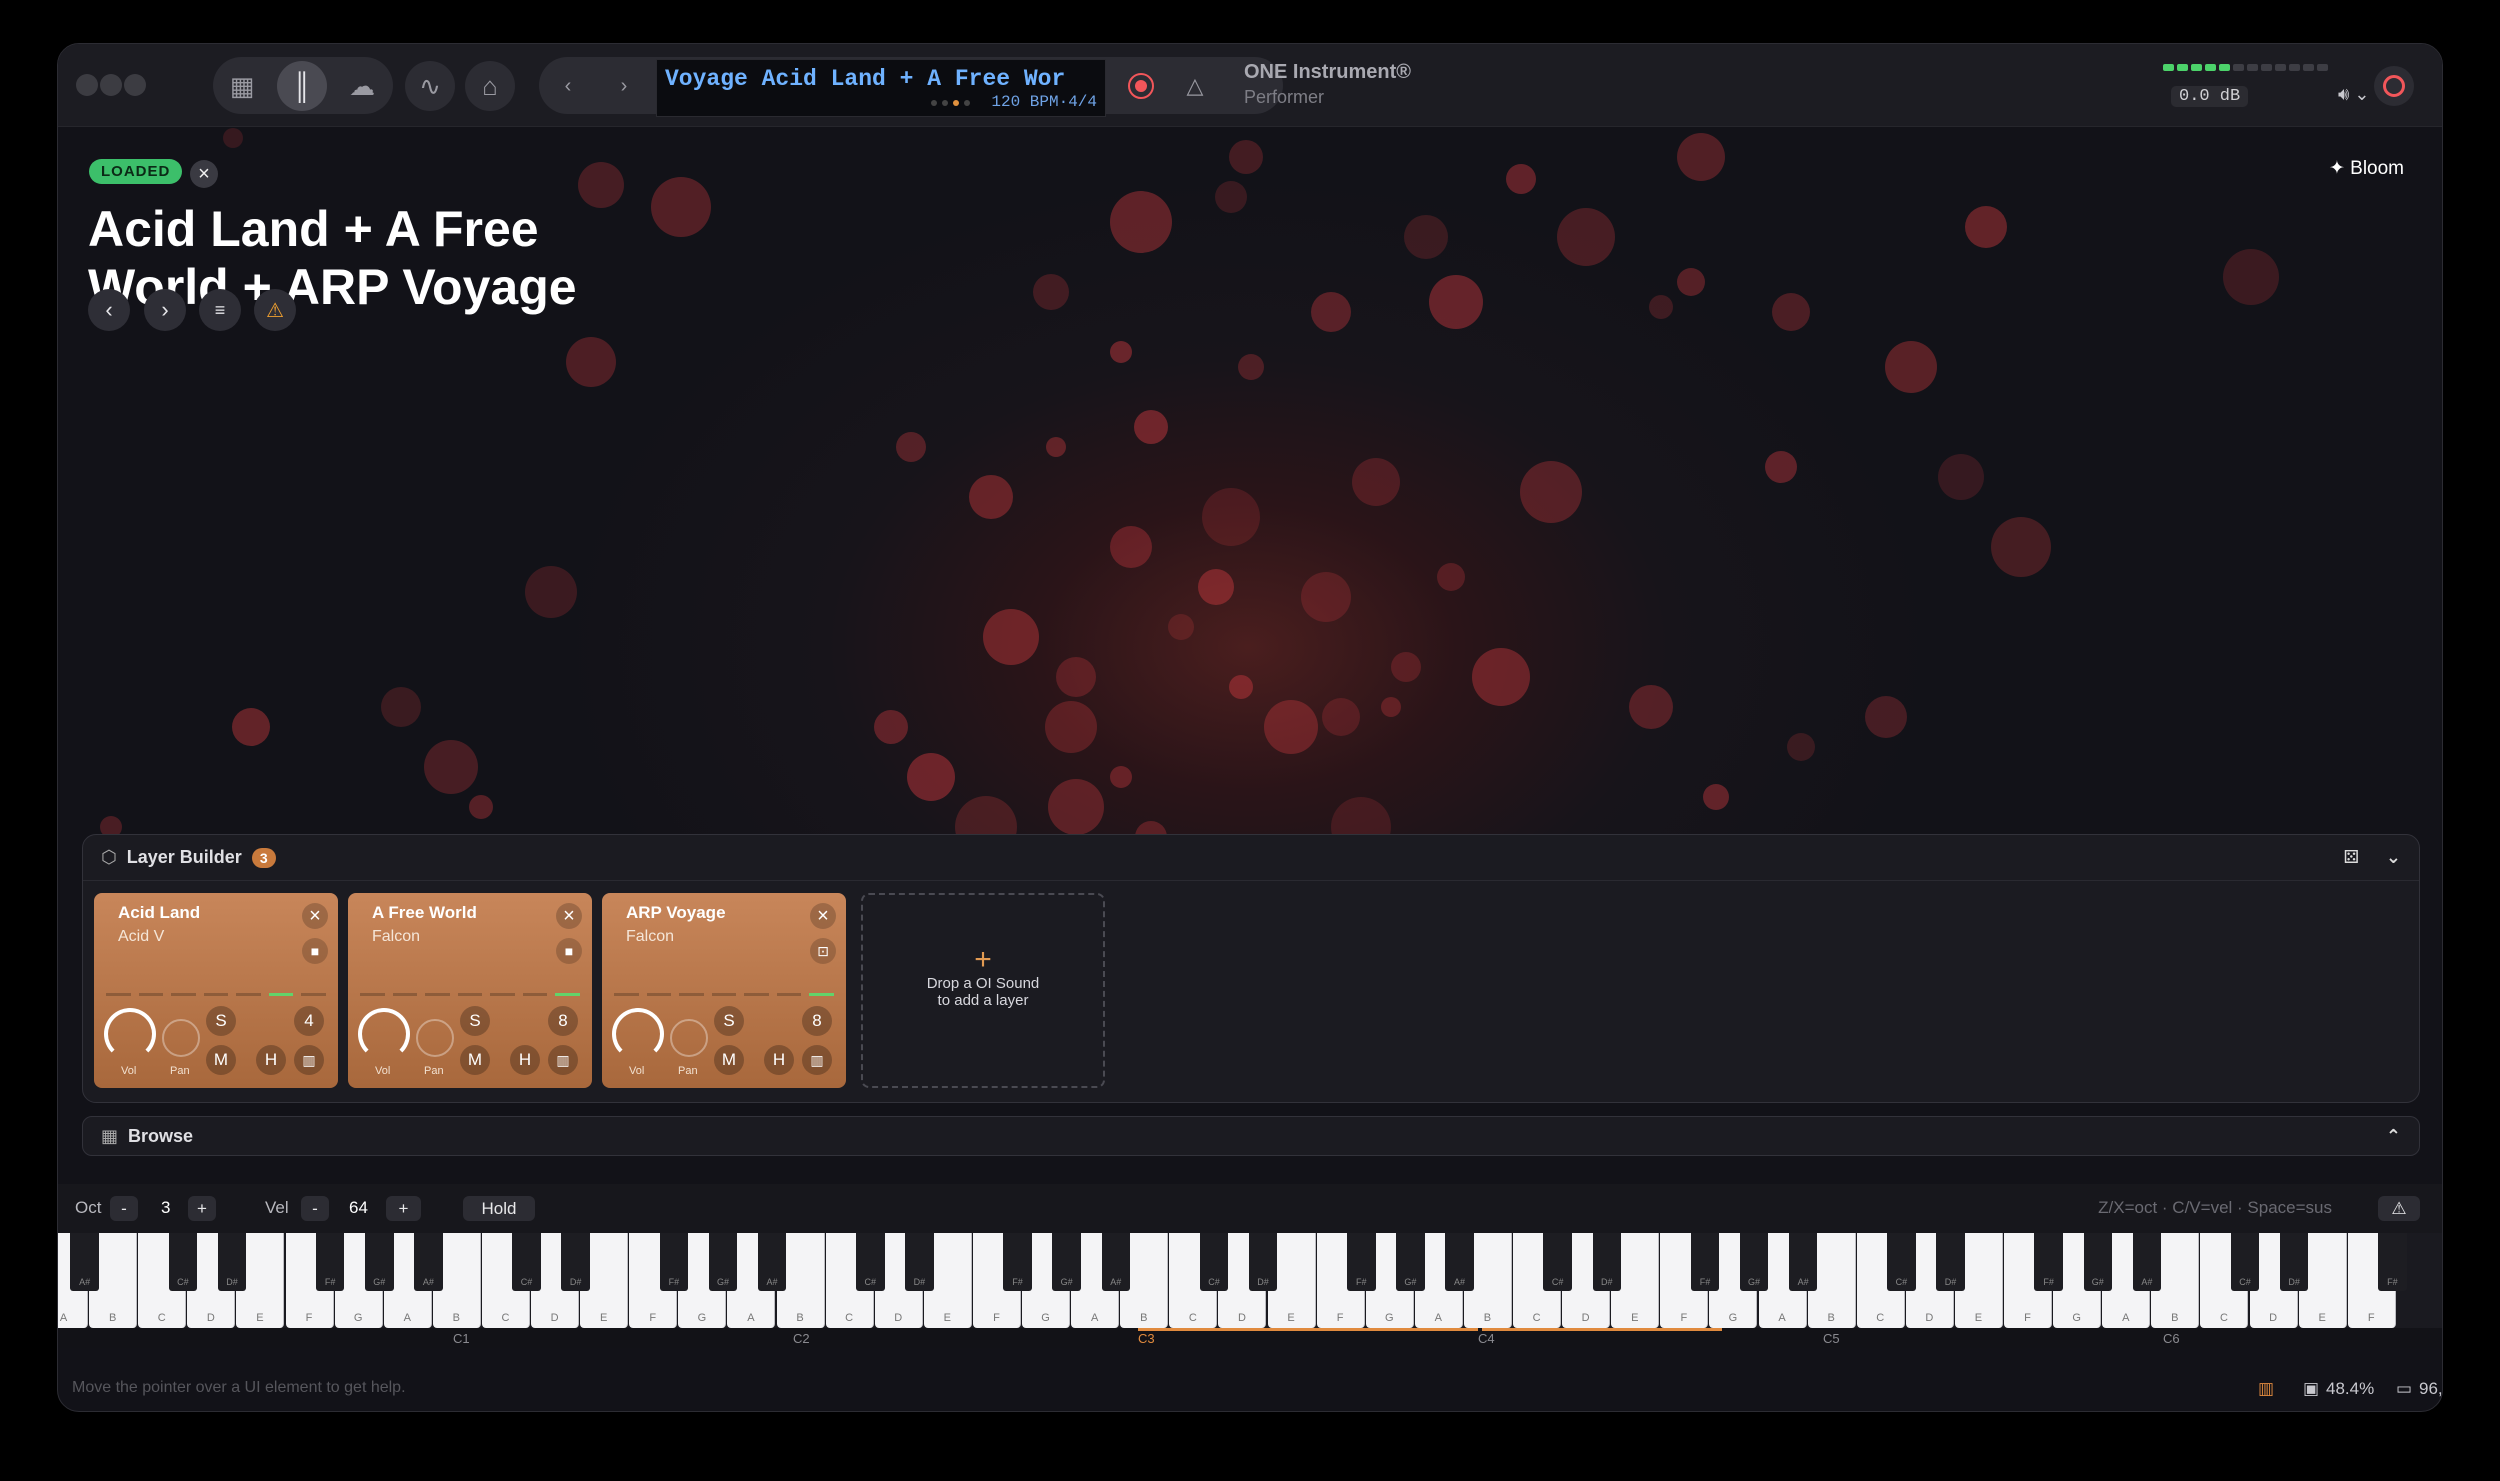  What do you see at coordinates (1141, 86) in the screenshot?
I see `record-button` at bounding box center [1141, 86].